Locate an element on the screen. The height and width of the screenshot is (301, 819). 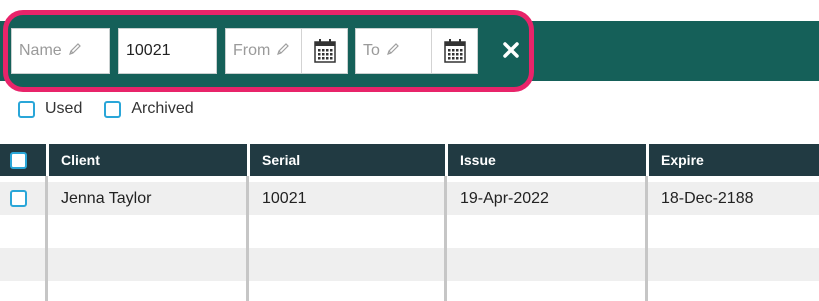
archived-label: Archived is located at coordinates (162, 108).